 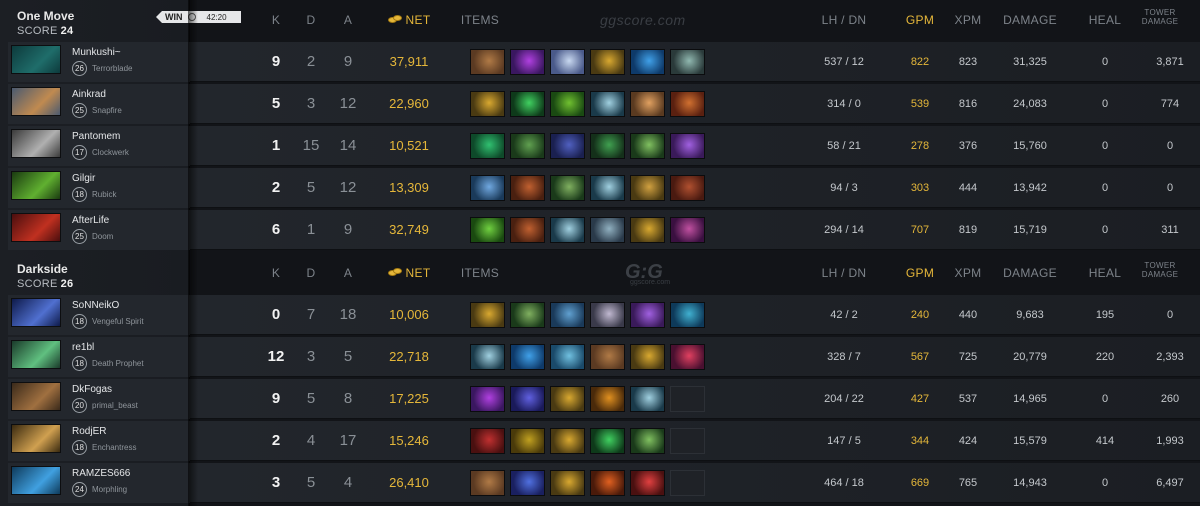 I want to click on stat-tower: 0, so click(x=1170, y=146).